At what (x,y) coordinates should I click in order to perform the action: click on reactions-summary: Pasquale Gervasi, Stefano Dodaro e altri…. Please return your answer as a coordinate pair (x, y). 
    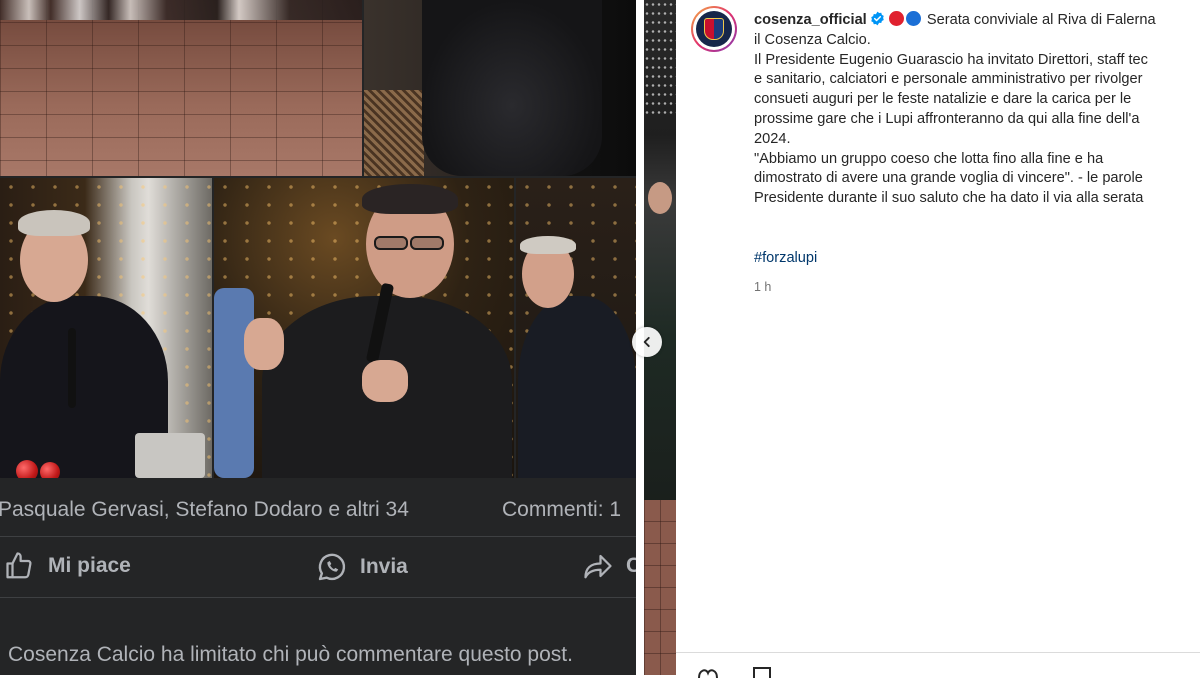
    Looking at the image, I should click on (204, 510).